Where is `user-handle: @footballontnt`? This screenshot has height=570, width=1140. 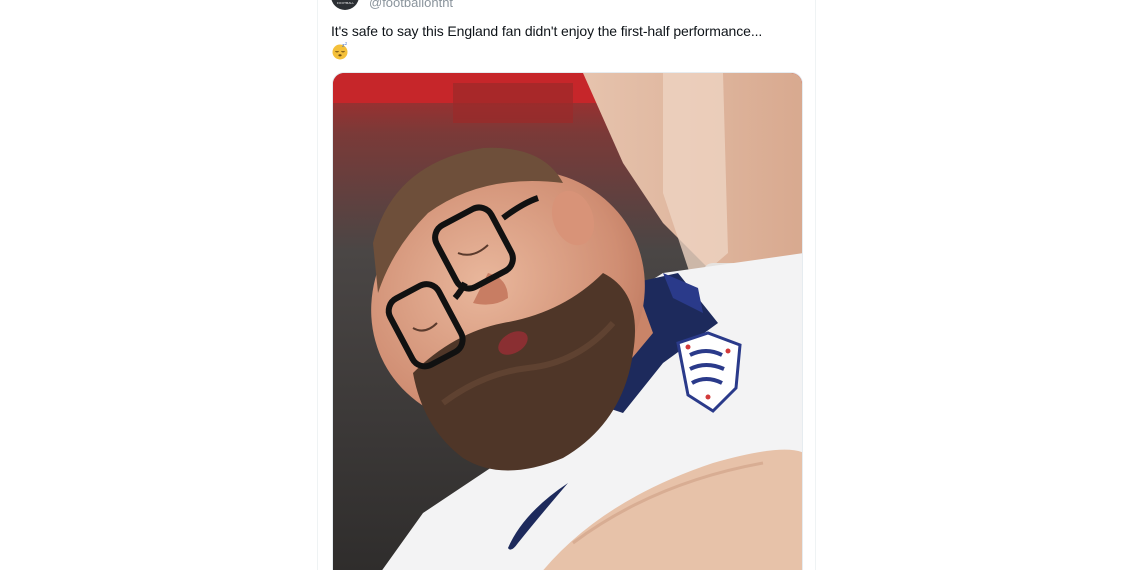
user-handle: @footballontnt is located at coordinates (411, 5).